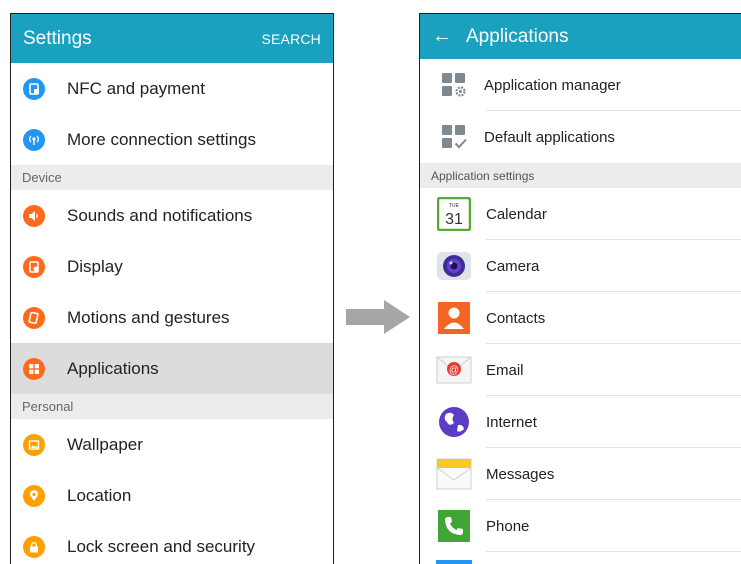 This screenshot has width=741, height=564. Describe the element at coordinates (516, 318) in the screenshot. I see `app-label: Contacts` at that location.